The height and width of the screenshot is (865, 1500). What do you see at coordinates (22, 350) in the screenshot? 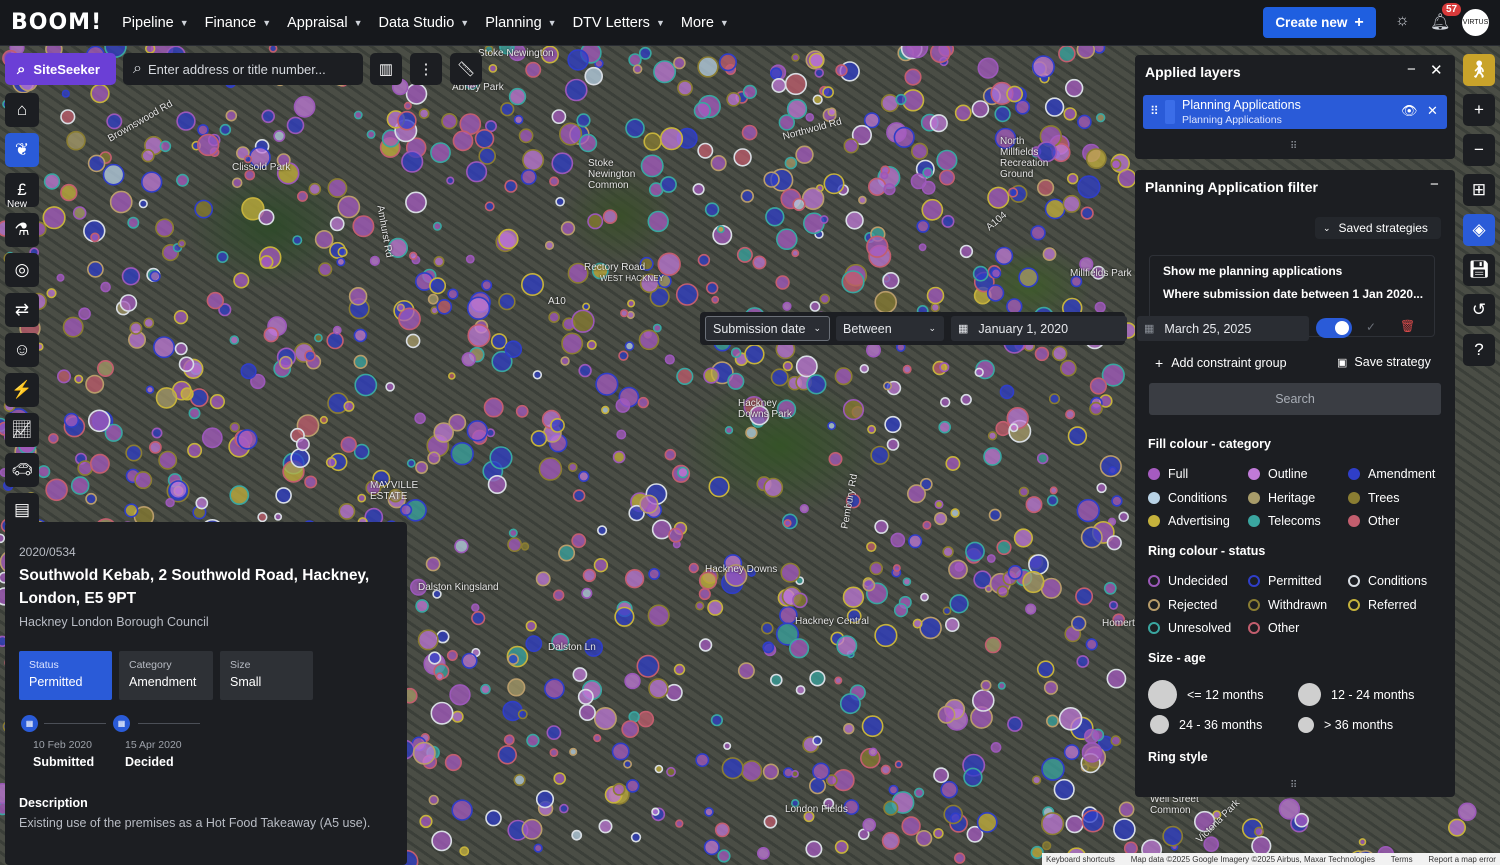
I see `rail-owner: ☺` at bounding box center [22, 350].